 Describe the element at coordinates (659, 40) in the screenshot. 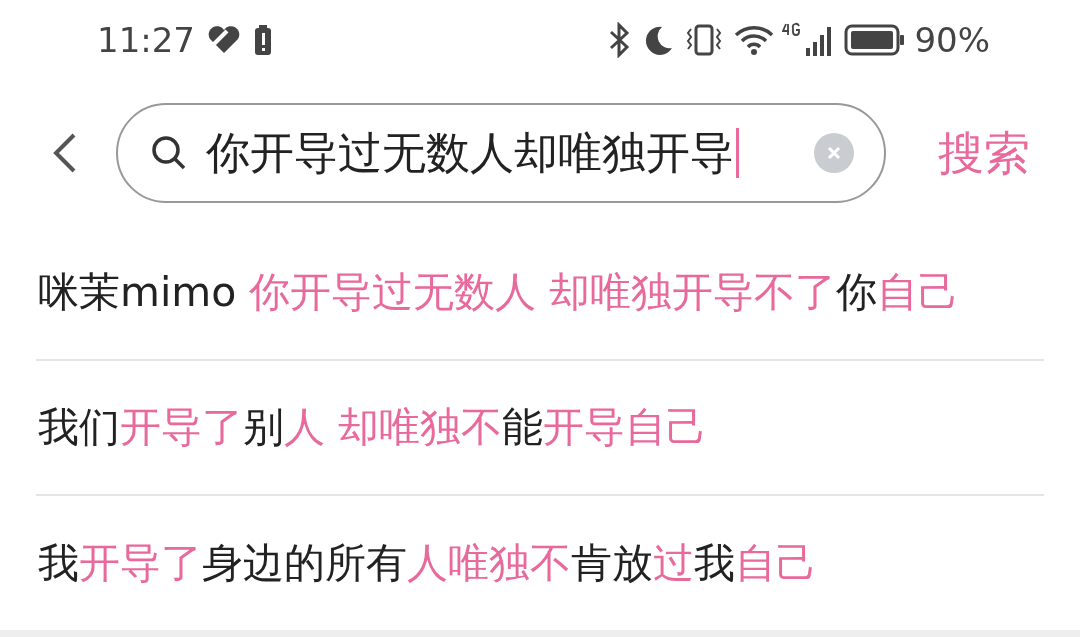

I see `moon-icon` at that location.